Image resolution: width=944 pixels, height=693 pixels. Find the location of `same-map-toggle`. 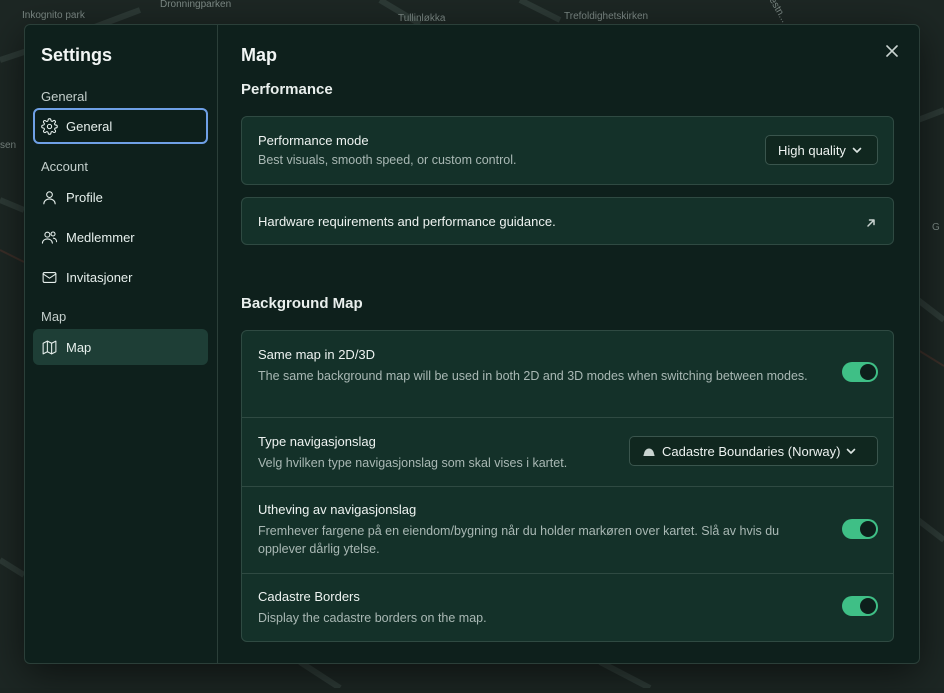

same-map-toggle is located at coordinates (860, 372).